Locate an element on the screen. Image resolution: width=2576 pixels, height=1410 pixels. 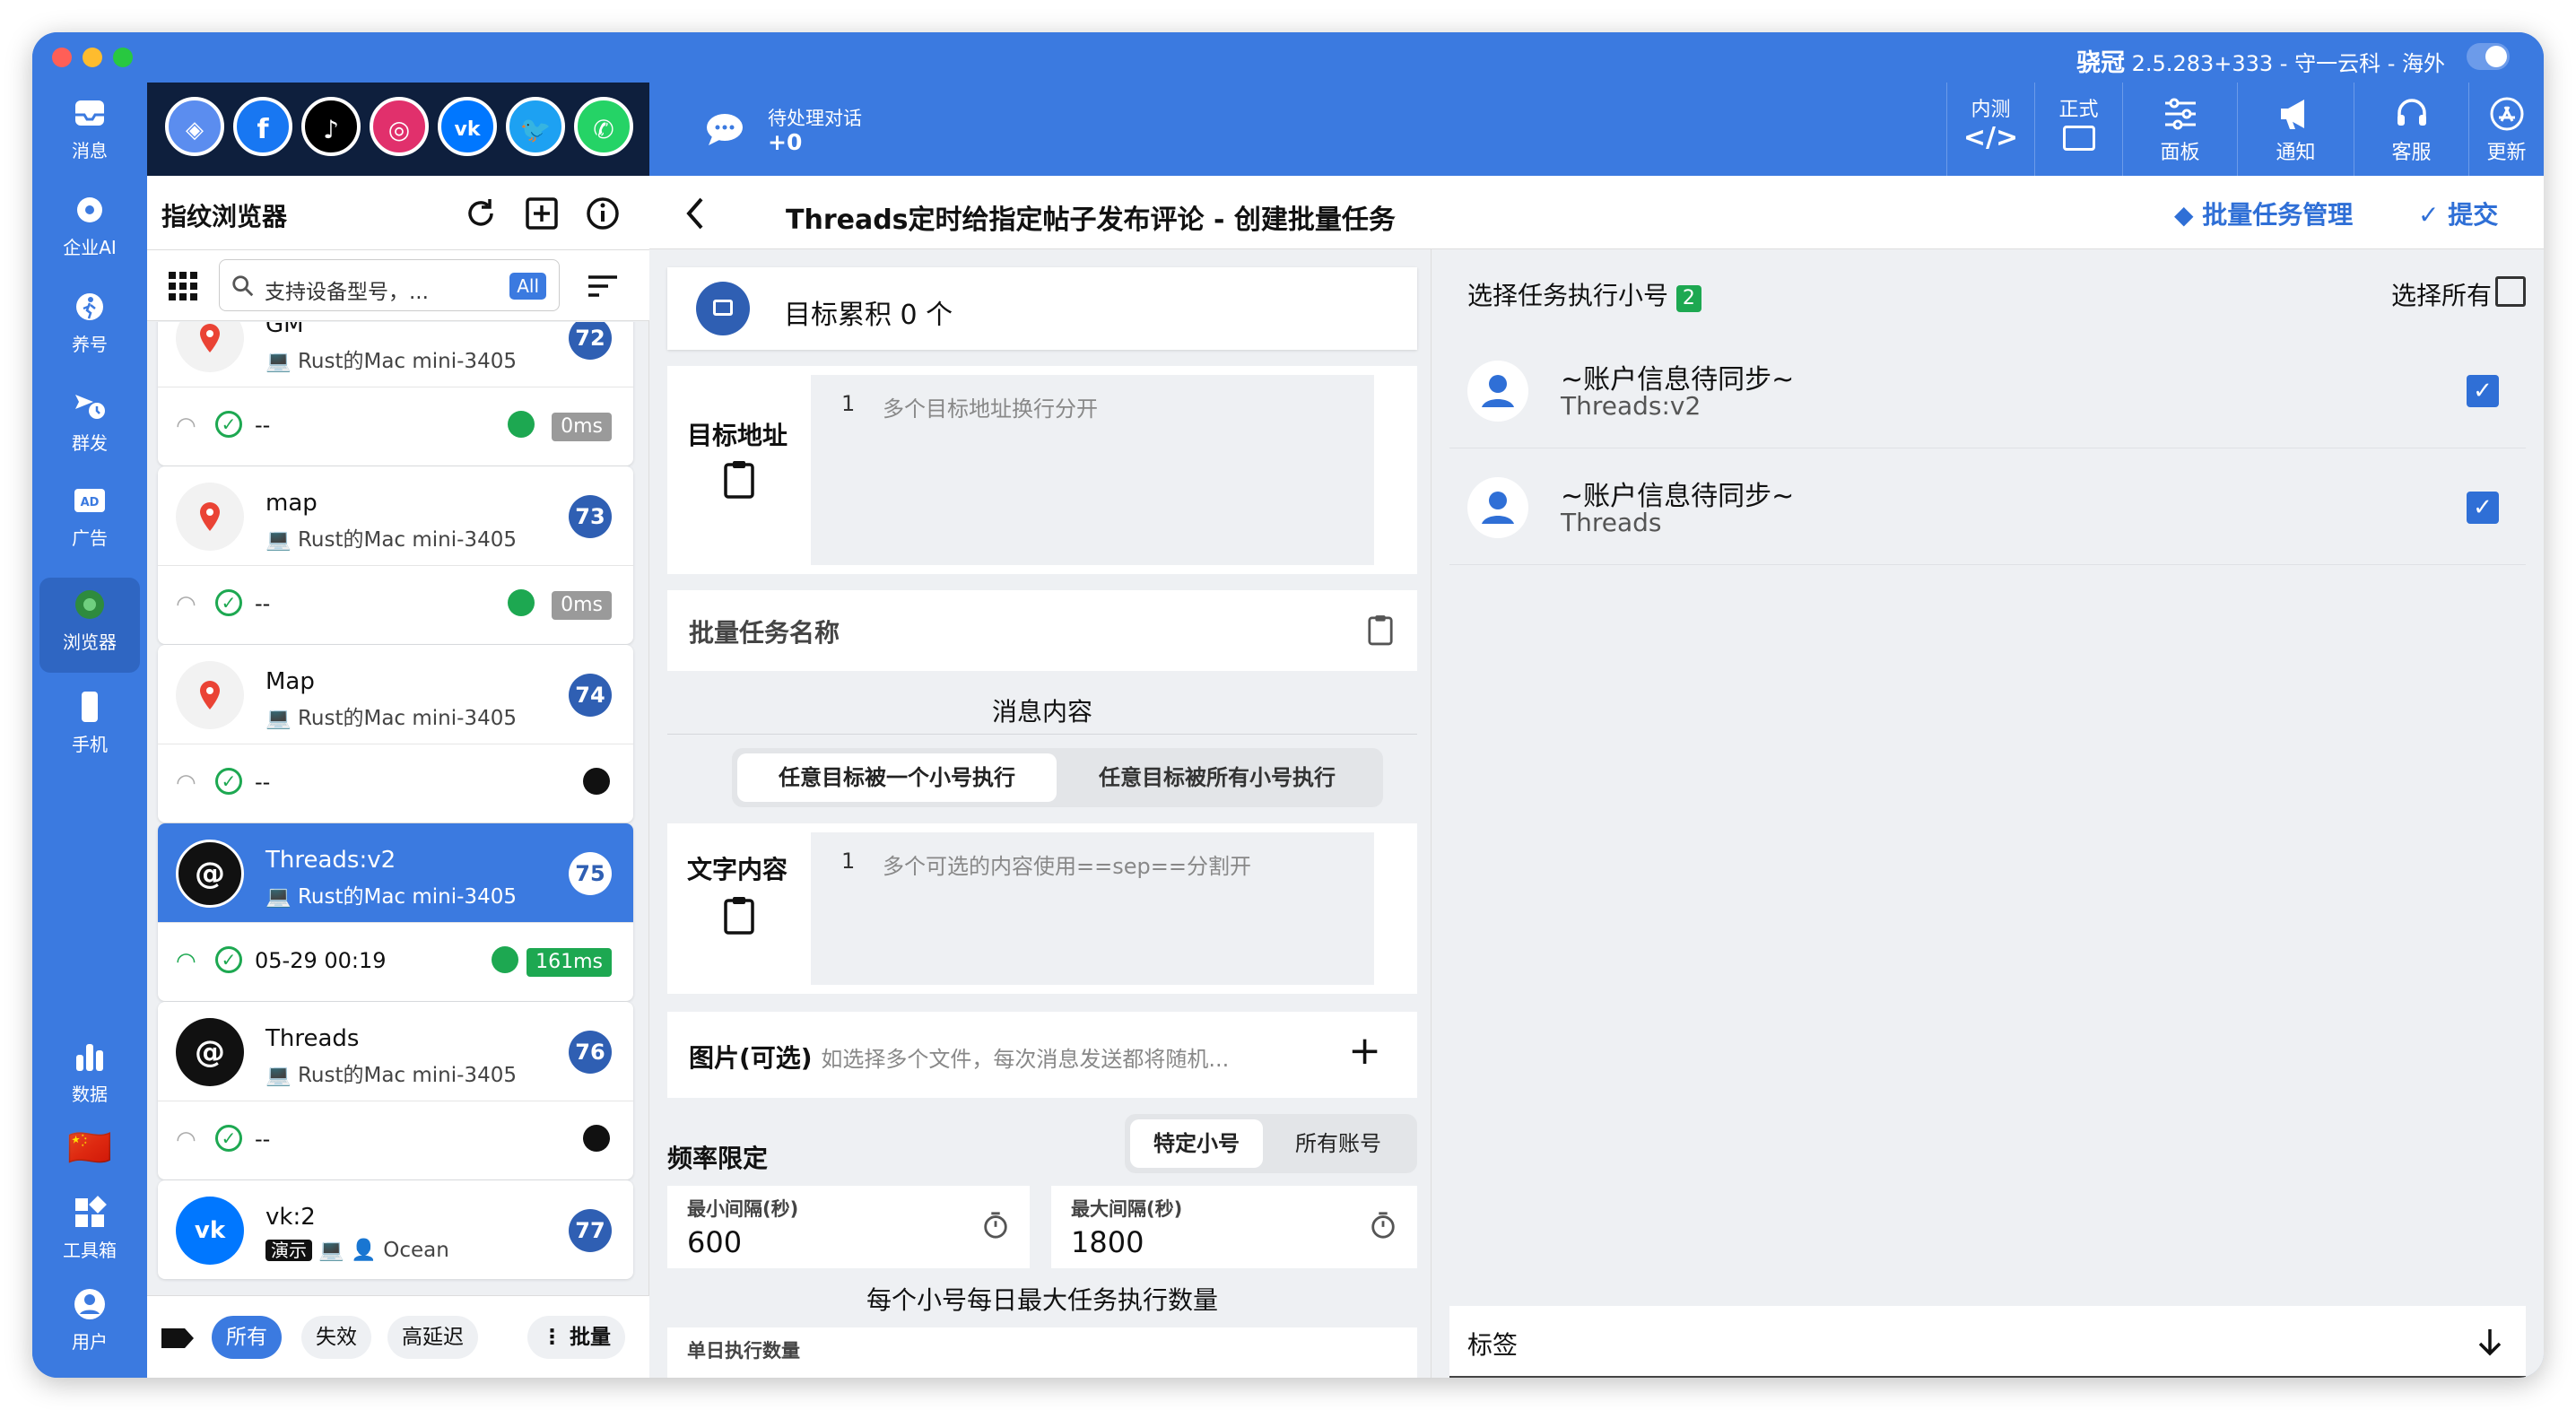
toolbar-label: 面板 is located at coordinates (2180, 153).